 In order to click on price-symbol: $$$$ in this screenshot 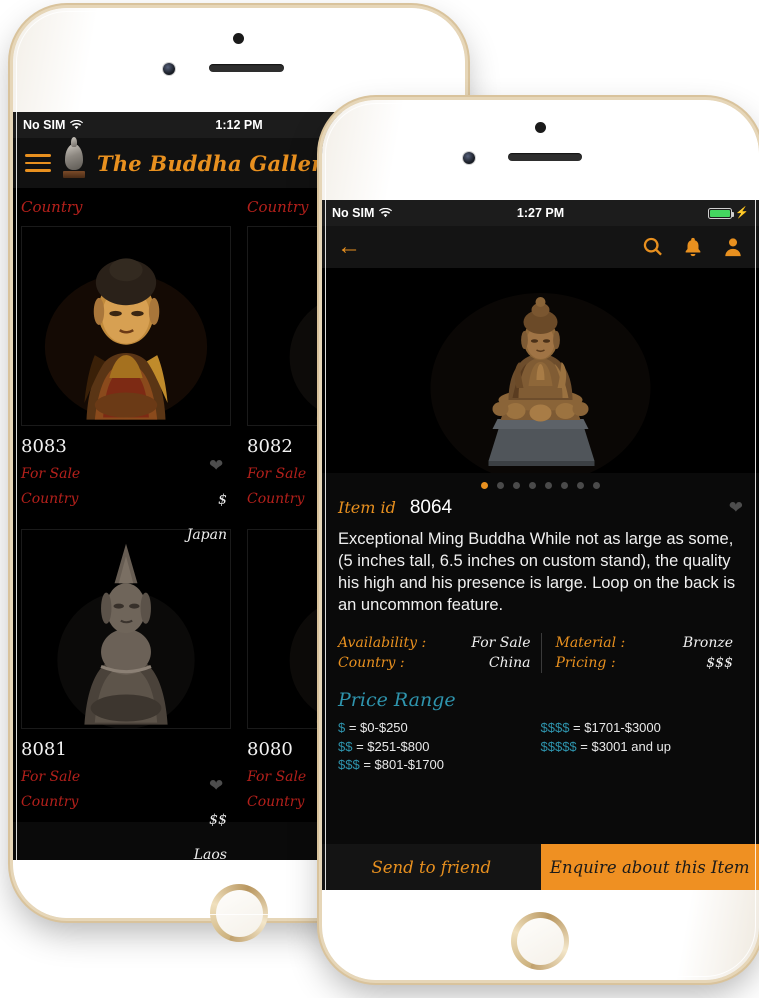, I will do `click(555, 727)`.